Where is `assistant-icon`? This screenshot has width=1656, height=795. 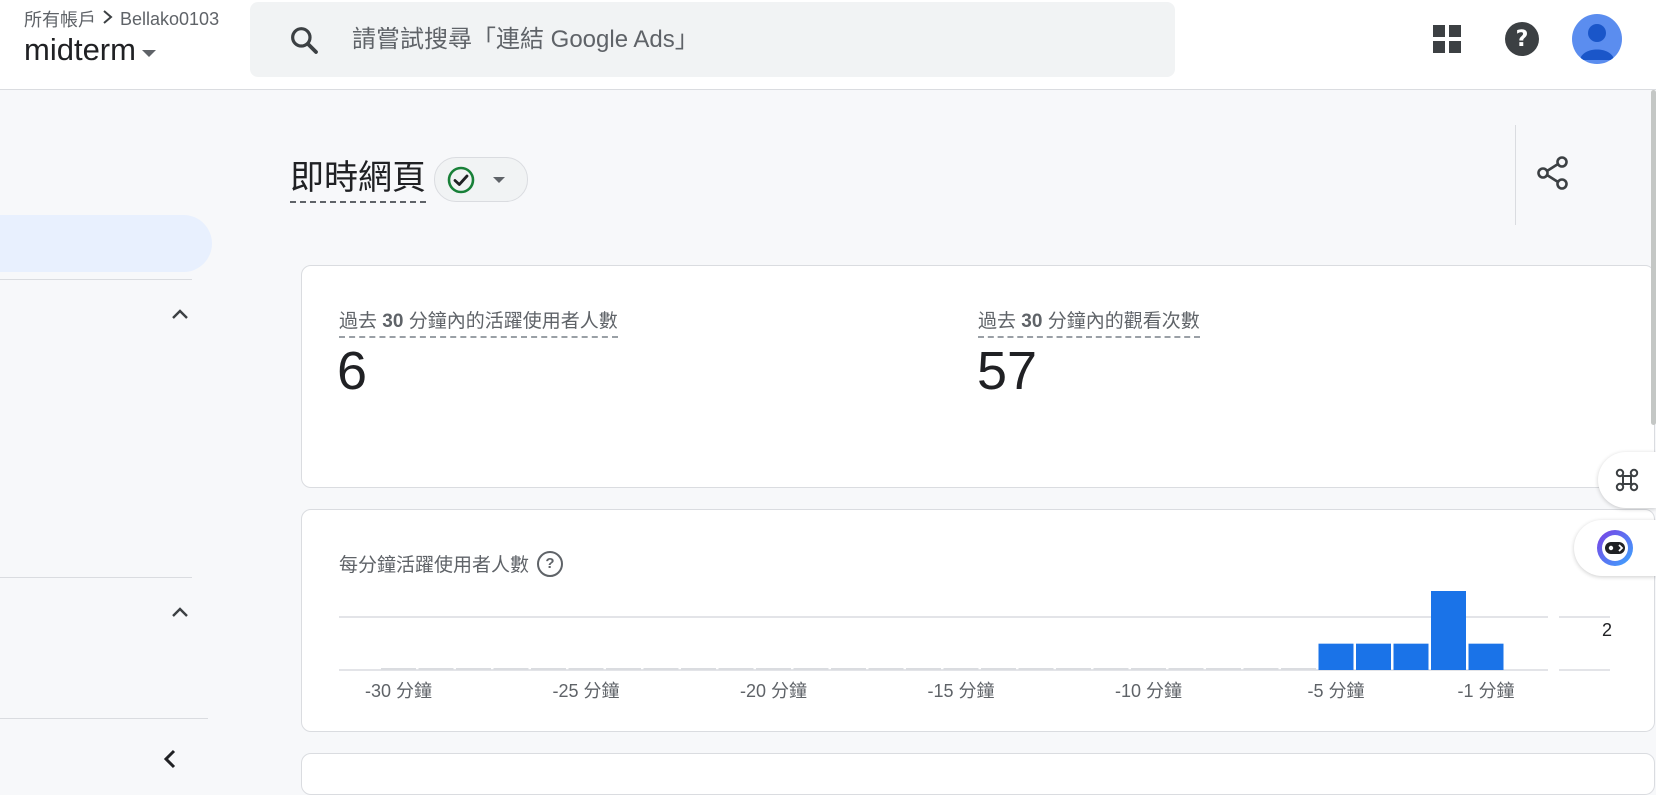
assistant-icon is located at coordinates (1615, 548).